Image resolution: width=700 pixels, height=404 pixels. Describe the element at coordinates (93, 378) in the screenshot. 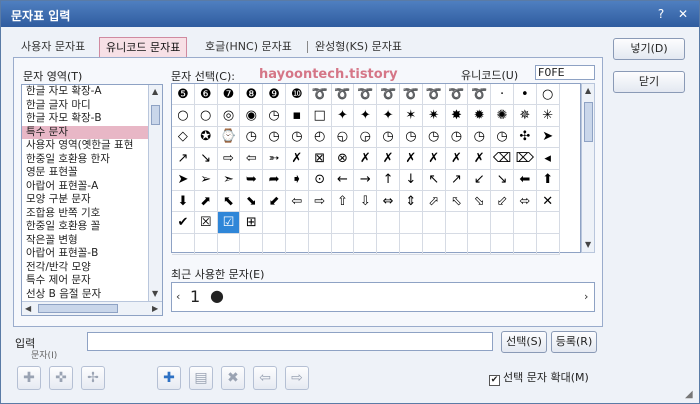

I see `move-icon: ✢` at that location.